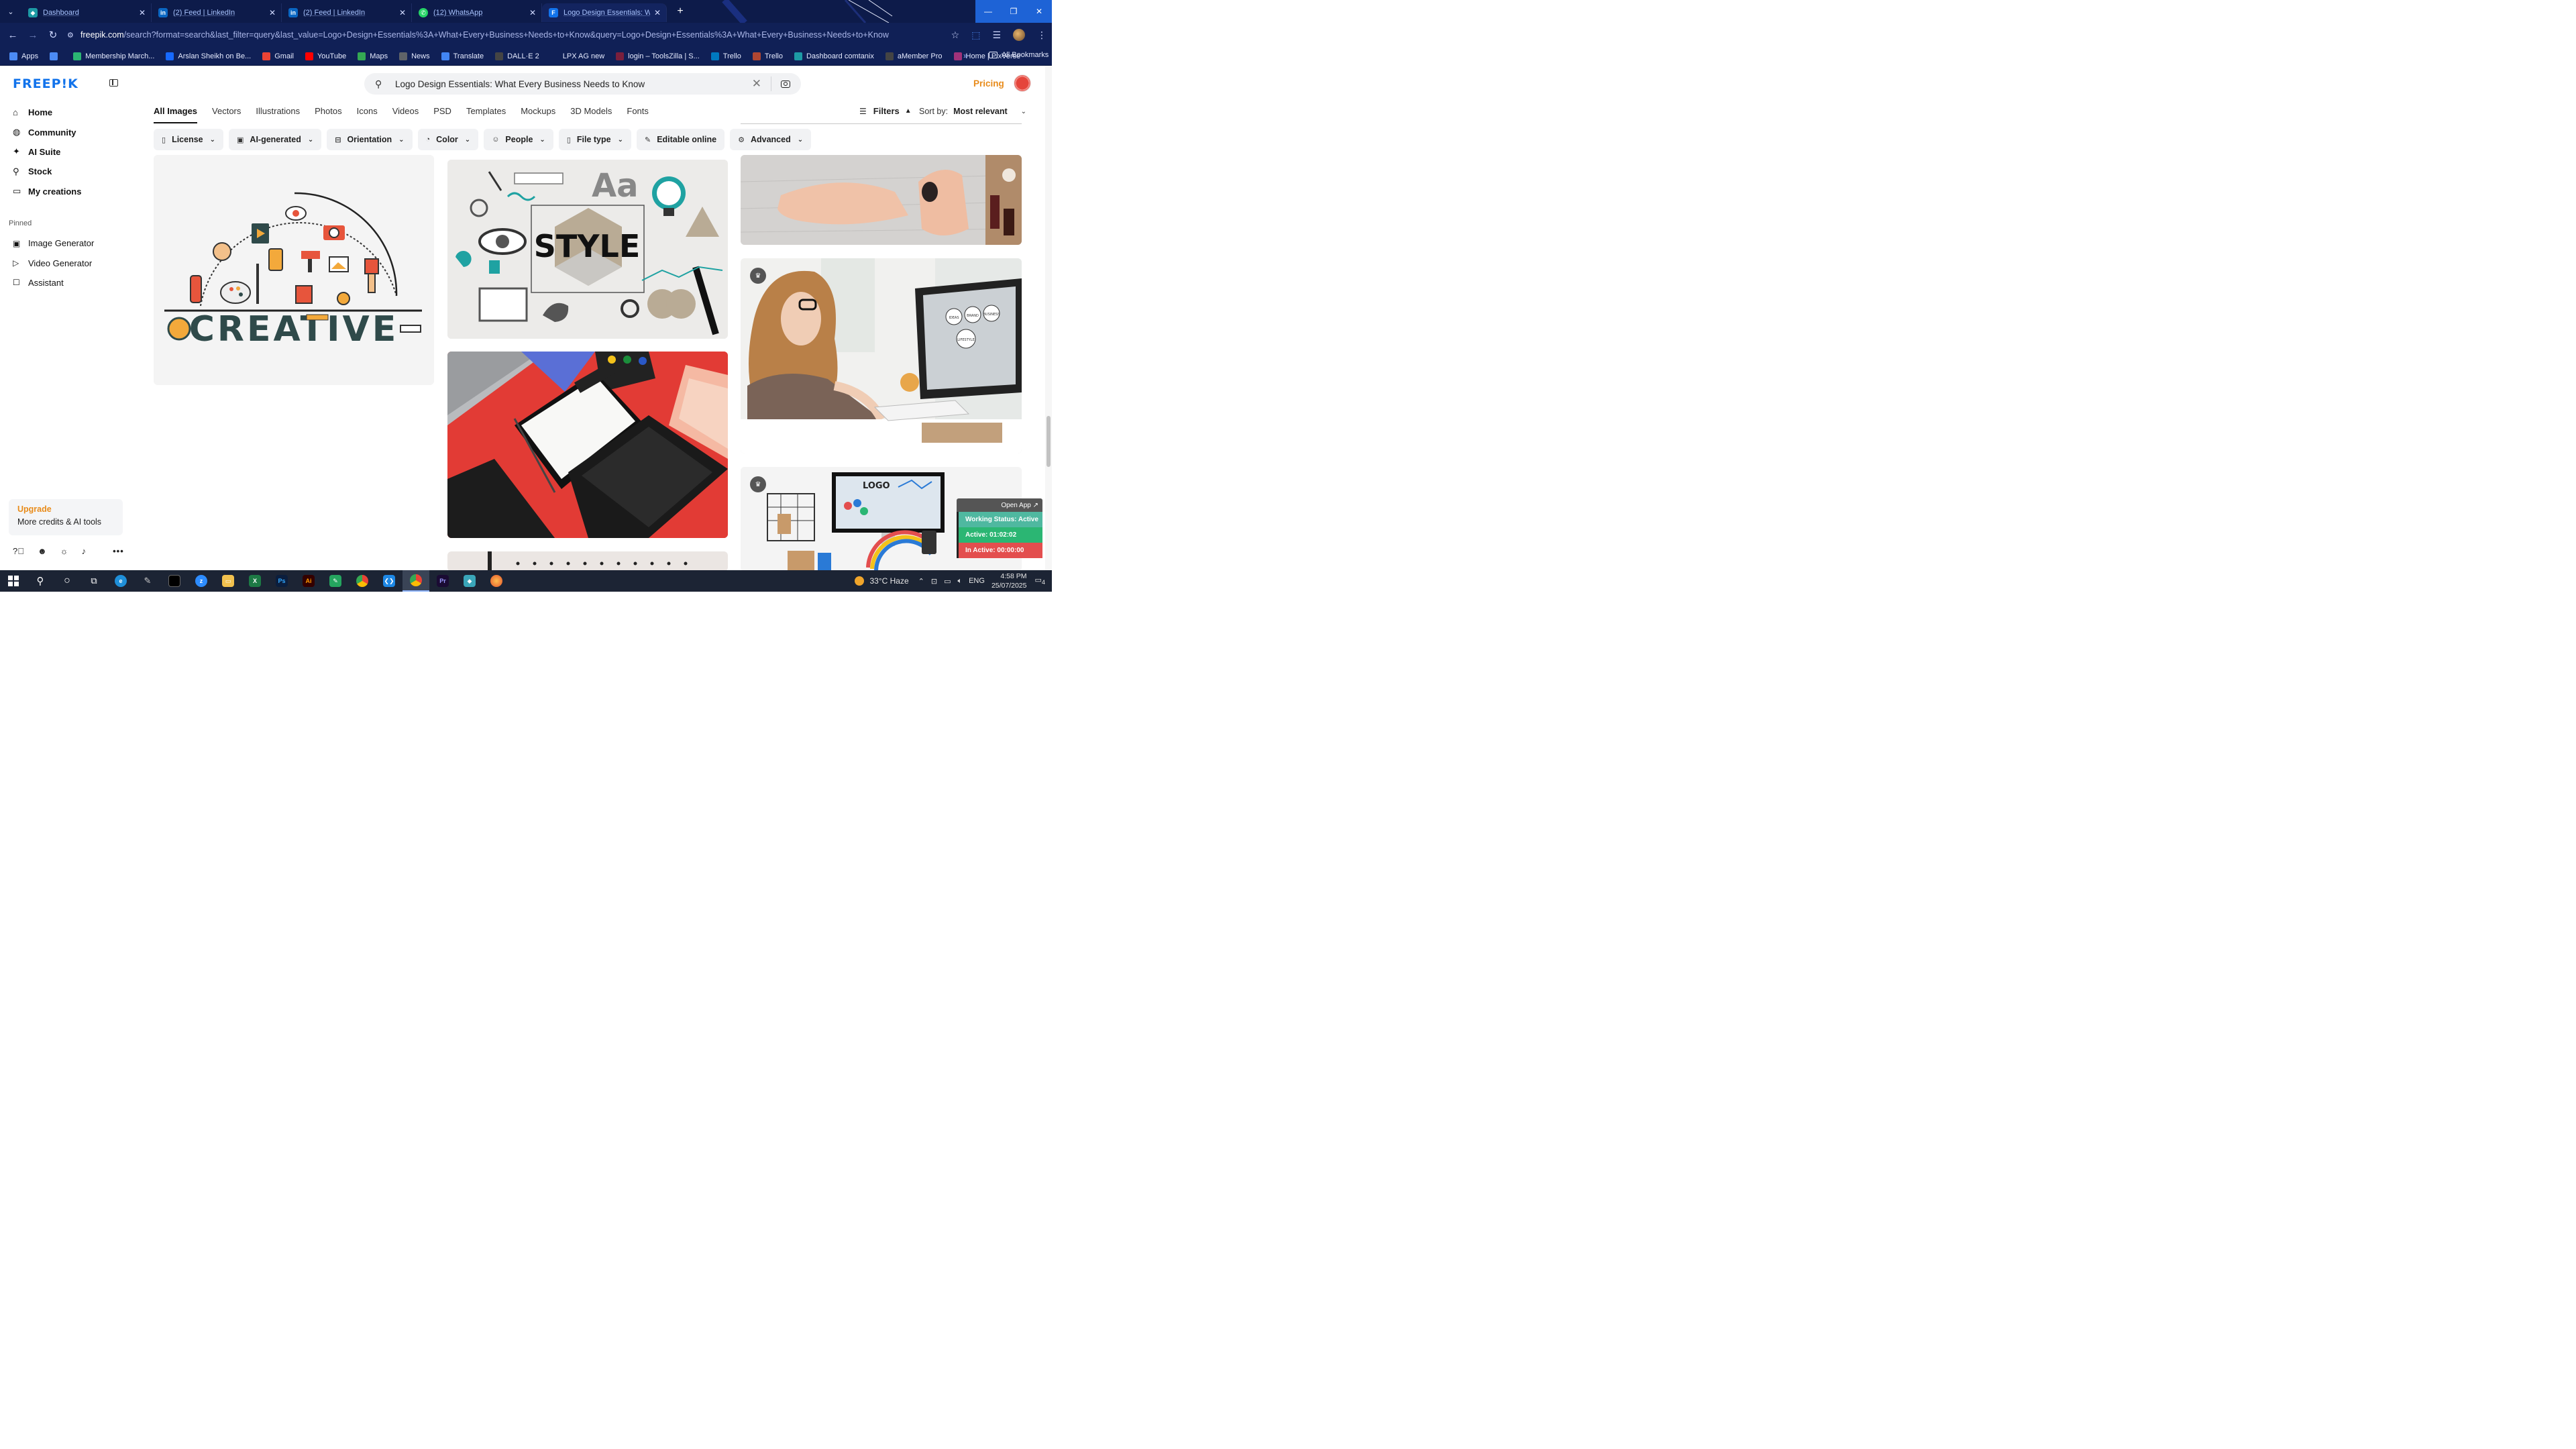  Describe the element at coordinates (448, 139) in the screenshot. I see `filter-chip-color: ◔ Color ⌄` at that location.